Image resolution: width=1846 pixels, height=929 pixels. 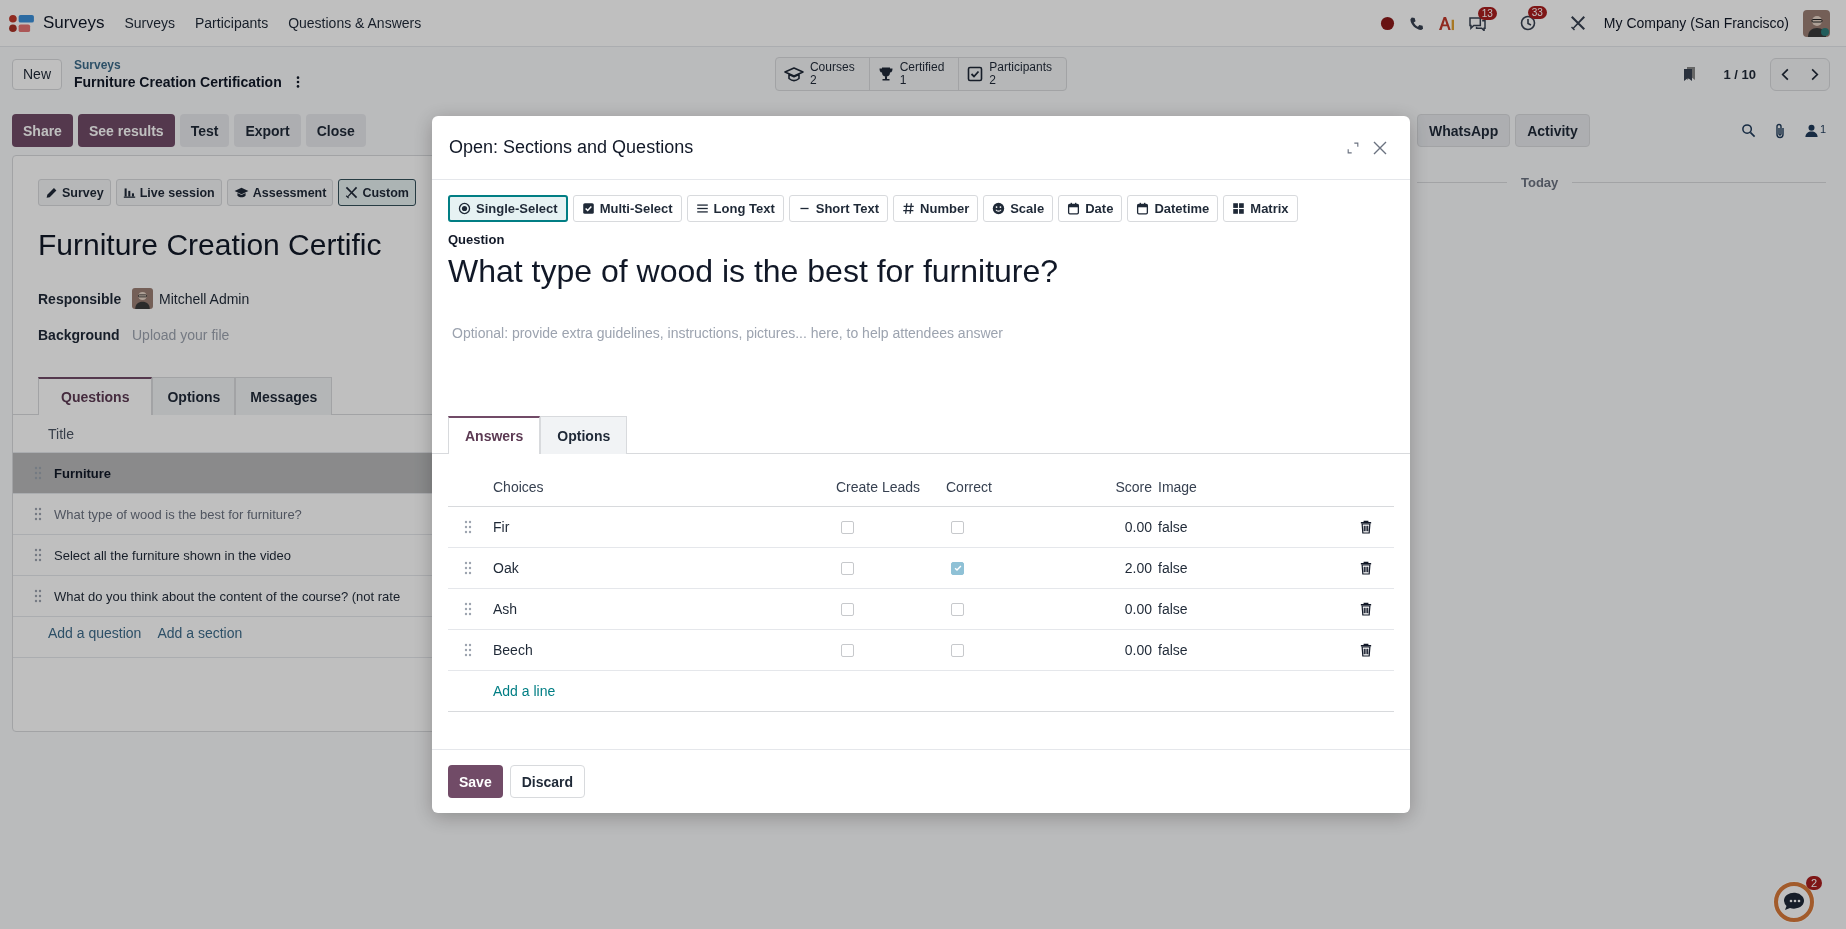 I want to click on notebook-tab: Questions, so click(x=95, y=396).